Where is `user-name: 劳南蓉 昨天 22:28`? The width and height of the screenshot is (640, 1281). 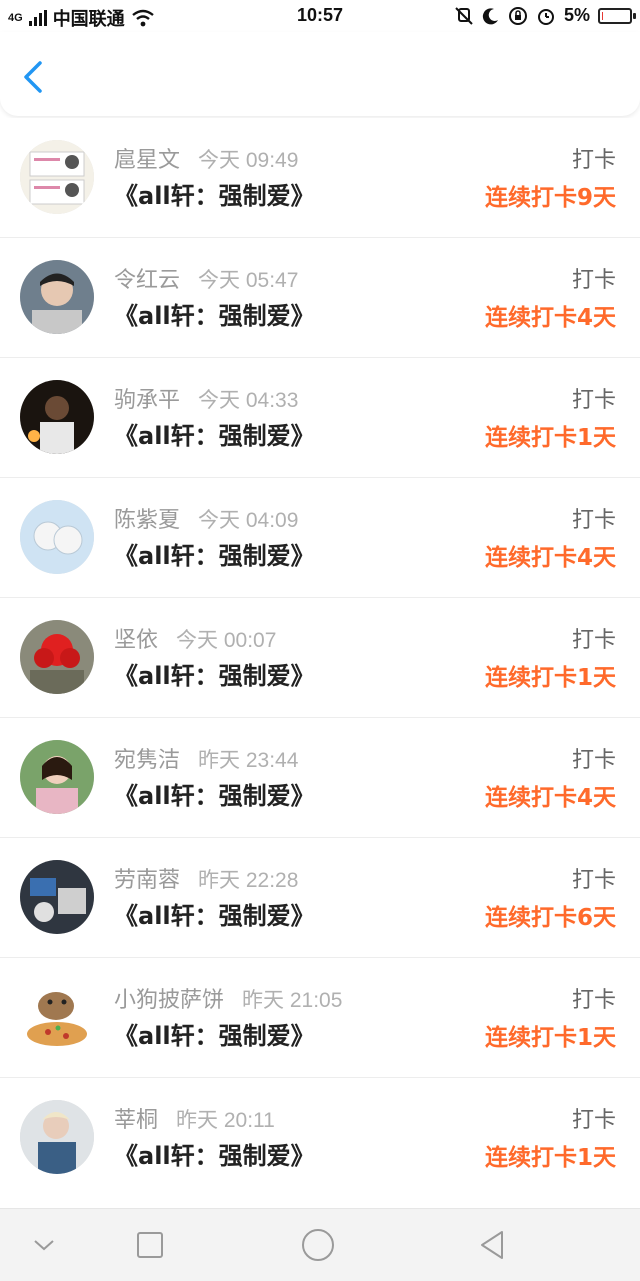
user-name: 劳南蓉 昨天 22:28 is located at coordinates (206, 878).